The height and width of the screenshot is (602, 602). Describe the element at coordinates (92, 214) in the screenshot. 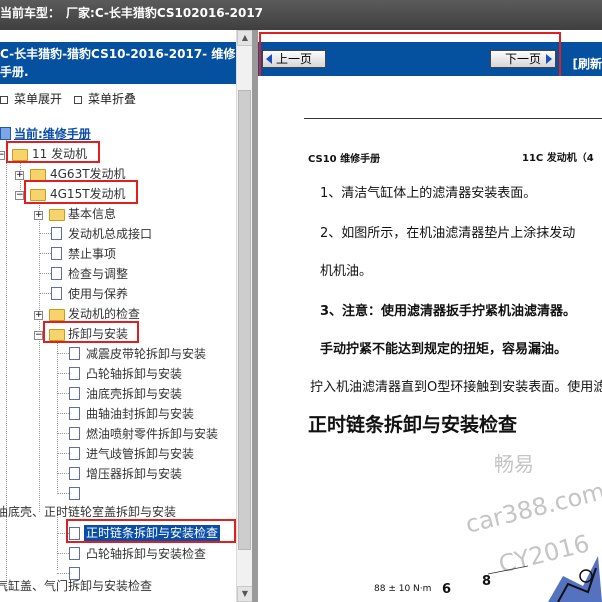

I see `tree-item-basic-info: 基本信息` at that location.